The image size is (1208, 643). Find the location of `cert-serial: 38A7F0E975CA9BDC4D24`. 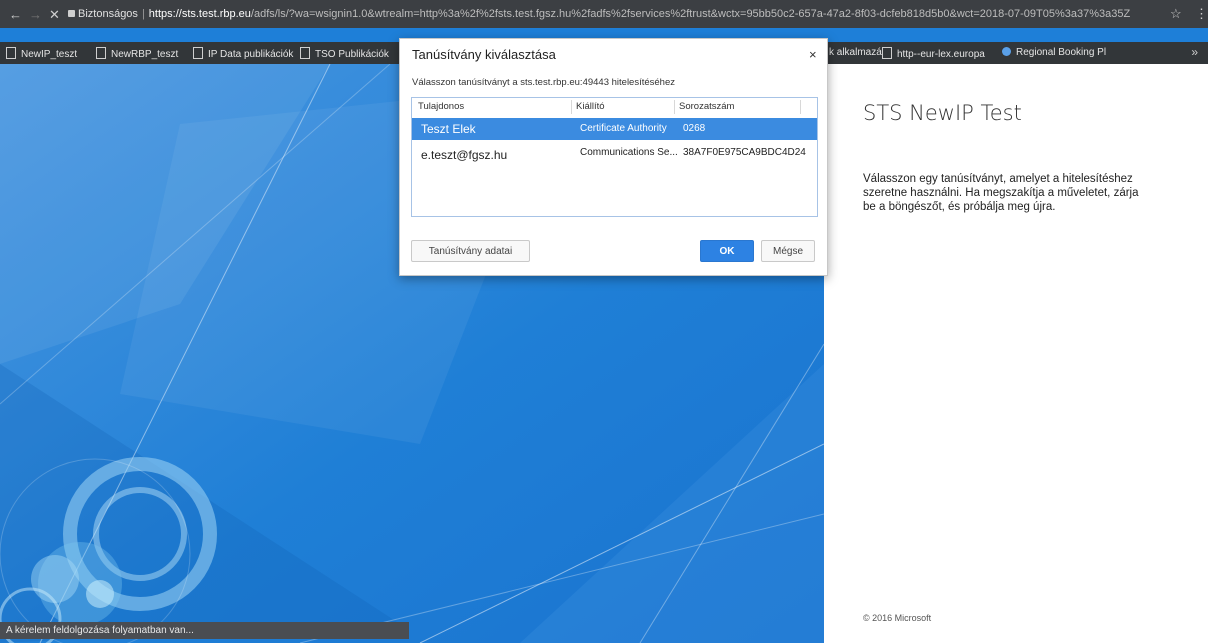

cert-serial: 38A7F0E975CA9BDC4D24 is located at coordinates (744, 152).